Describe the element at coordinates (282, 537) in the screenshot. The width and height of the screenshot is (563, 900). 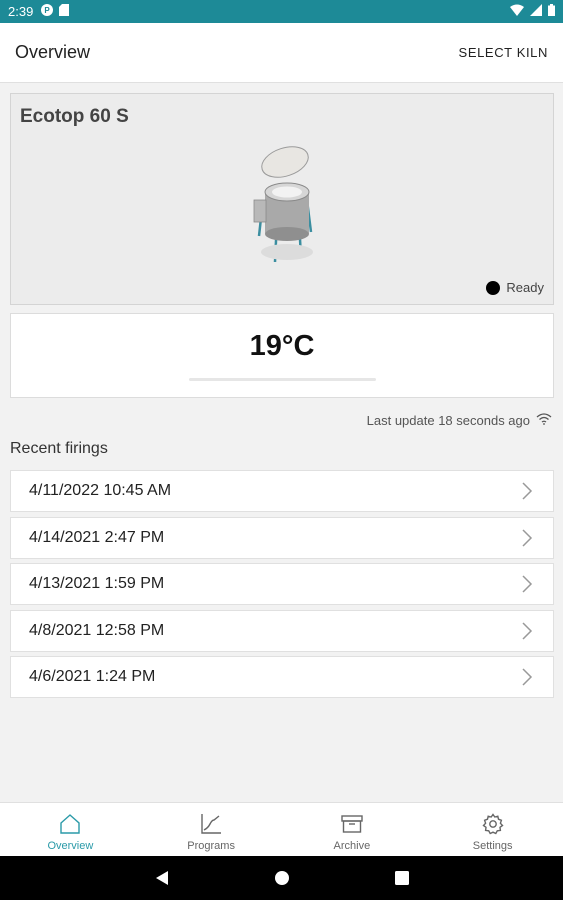
I see `firing-list-item: 4/14/2021 2:47 PM` at that location.